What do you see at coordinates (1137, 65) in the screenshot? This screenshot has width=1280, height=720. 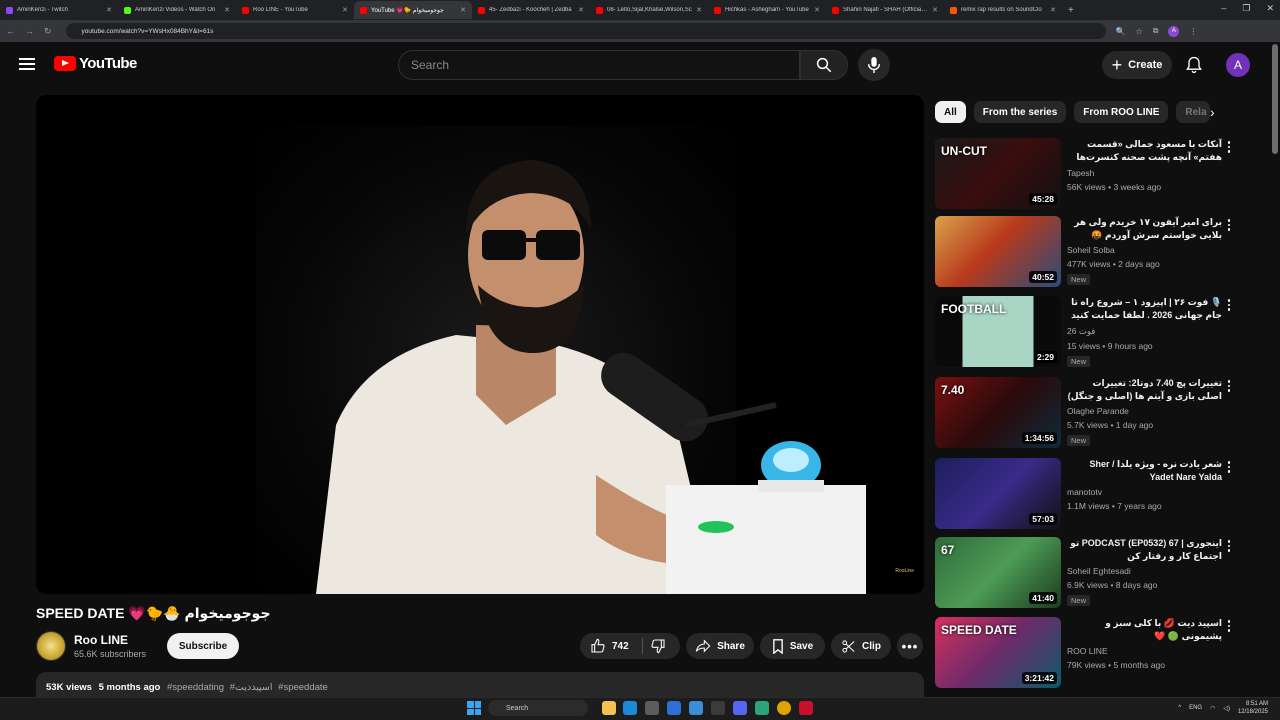 I see `create-button: + Create` at bounding box center [1137, 65].